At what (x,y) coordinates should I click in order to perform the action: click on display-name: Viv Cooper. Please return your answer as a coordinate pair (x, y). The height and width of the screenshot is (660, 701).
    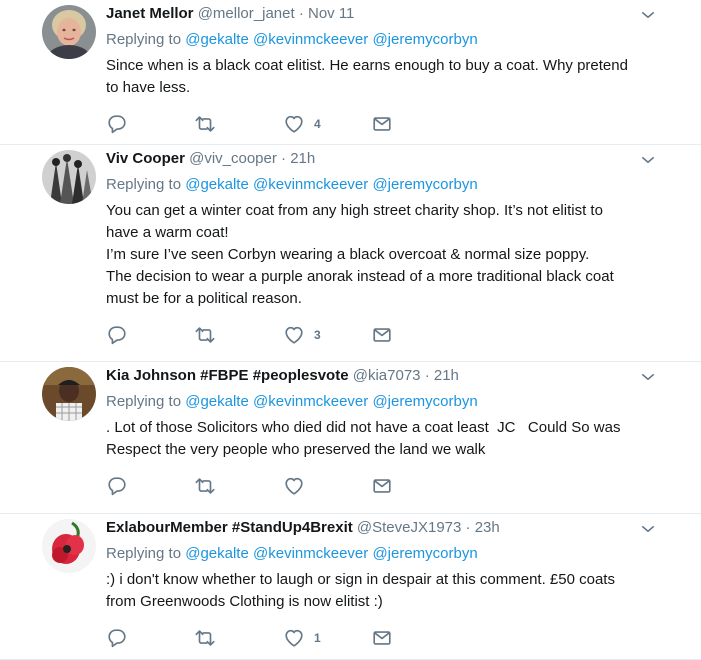
    Looking at the image, I should click on (145, 158).